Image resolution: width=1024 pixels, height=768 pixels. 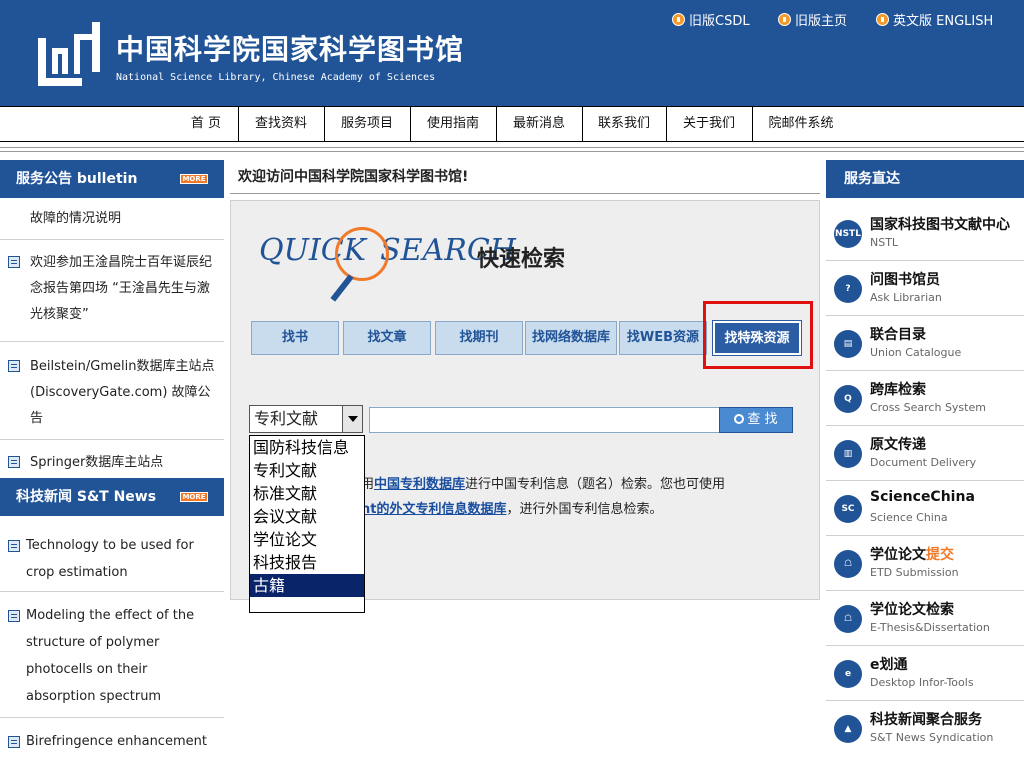 What do you see at coordinates (925, 398) in the screenshot?
I see `service-cross-search: Q 跨库检索 Cross Search System` at bounding box center [925, 398].